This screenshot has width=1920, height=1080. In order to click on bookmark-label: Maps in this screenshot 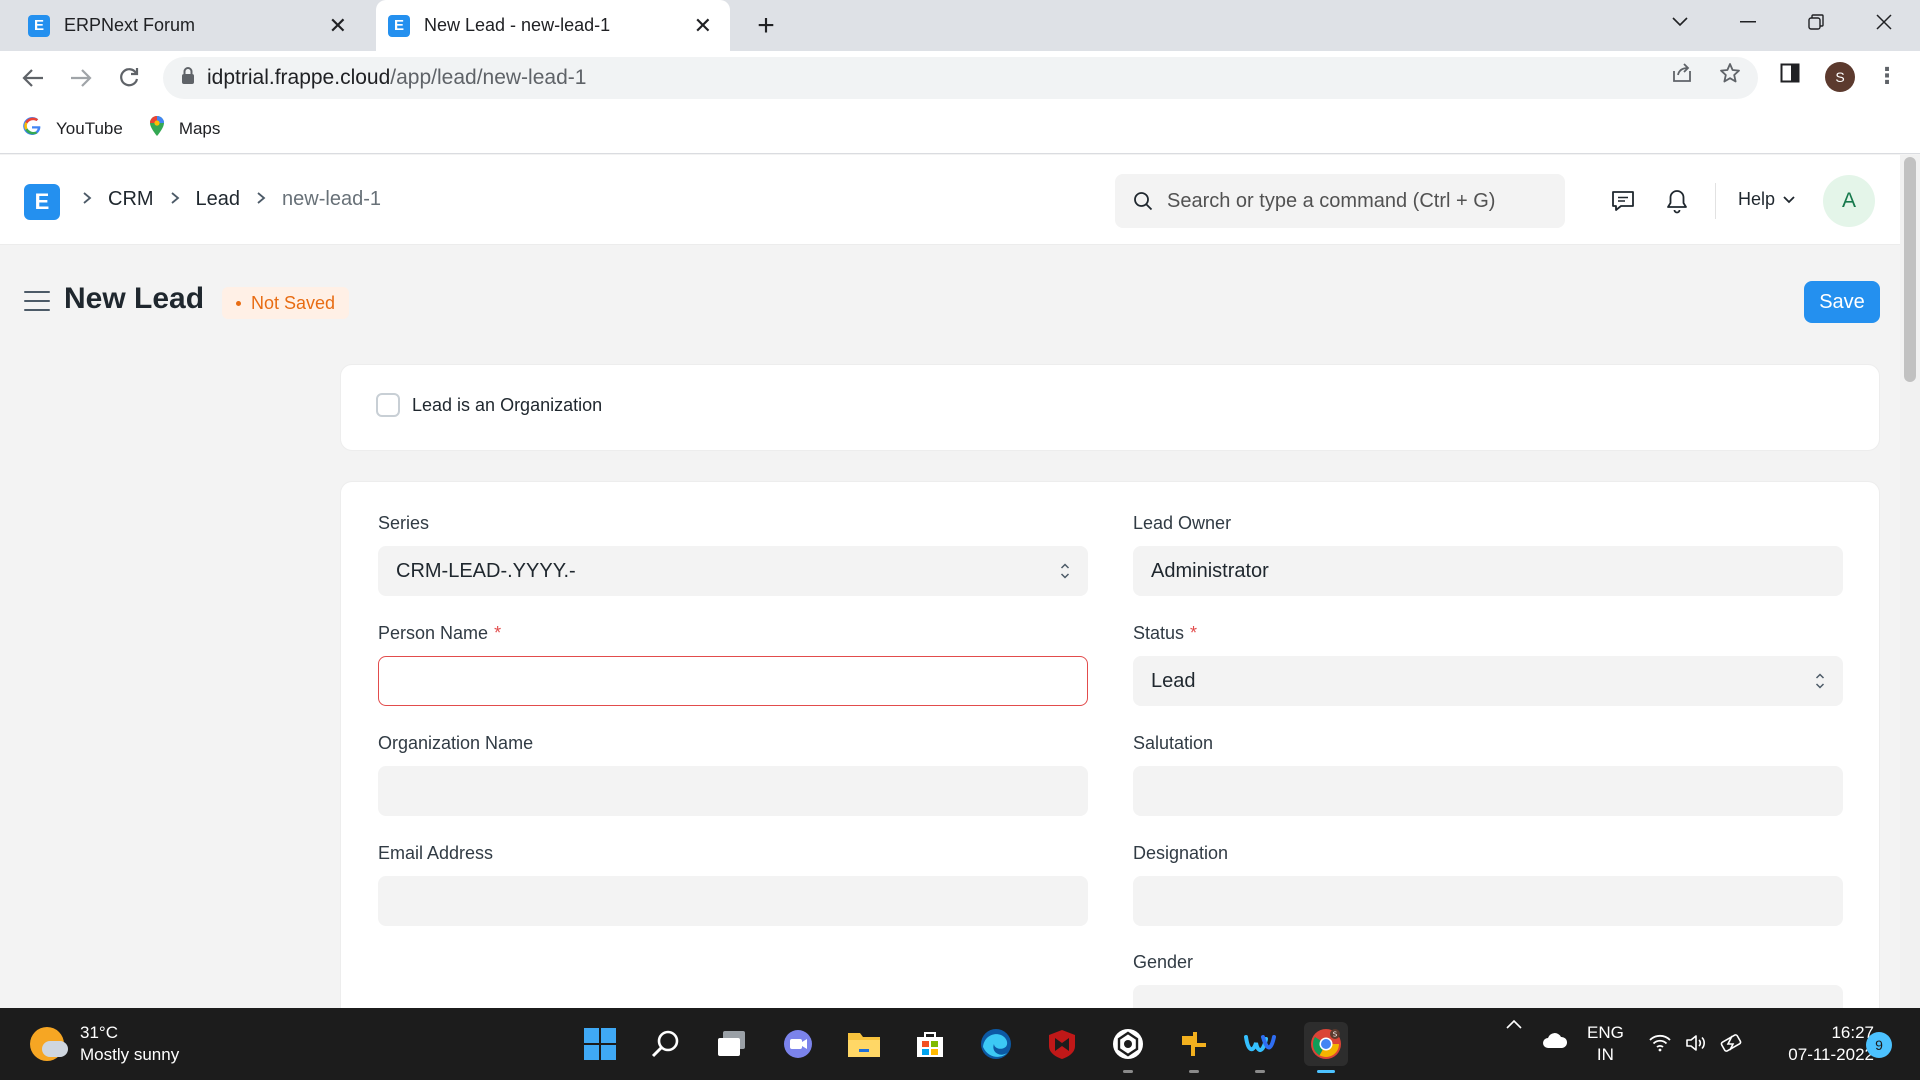, I will do `click(199, 128)`.